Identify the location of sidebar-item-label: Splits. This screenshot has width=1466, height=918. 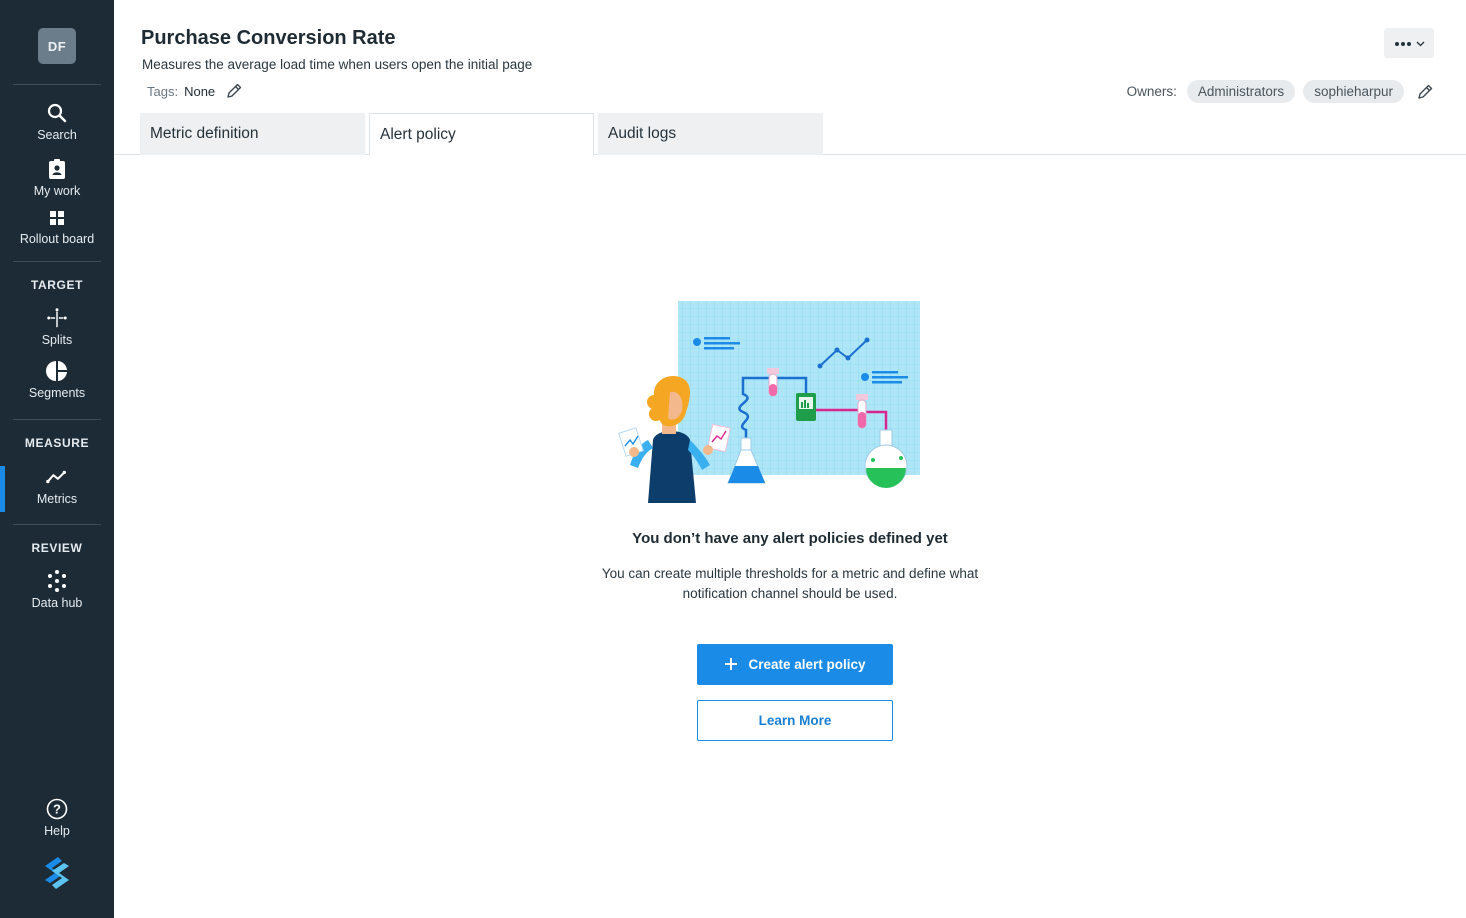
(57, 340).